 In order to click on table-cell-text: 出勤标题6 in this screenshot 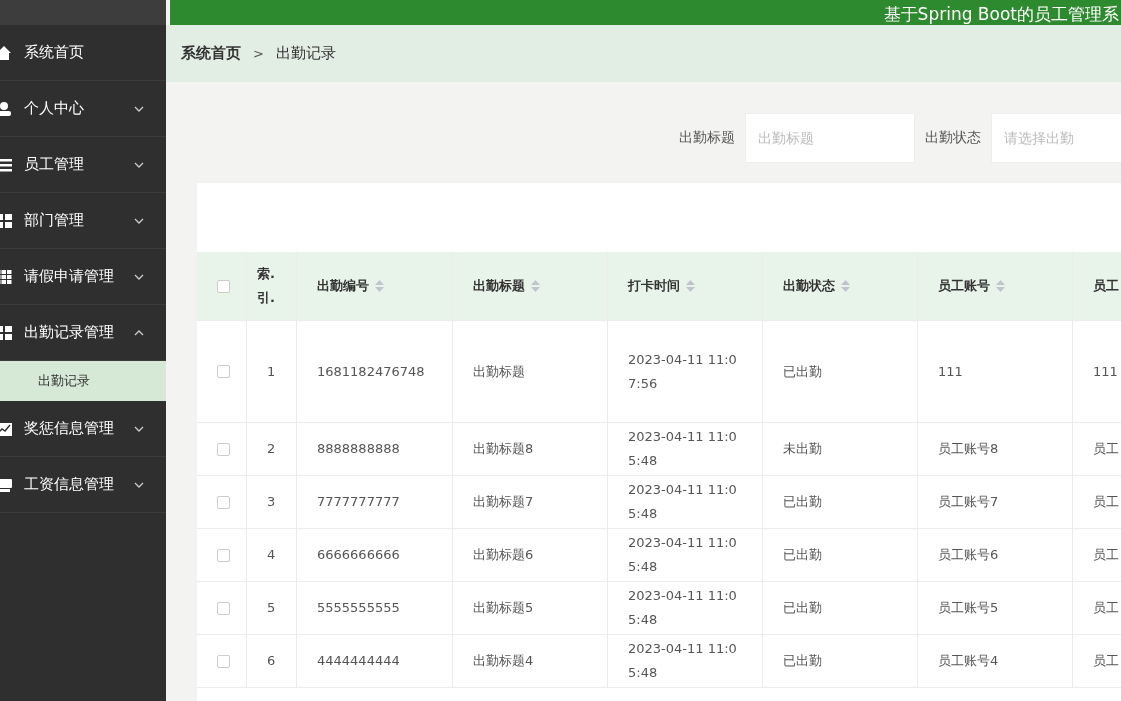, I will do `click(503, 555)`.